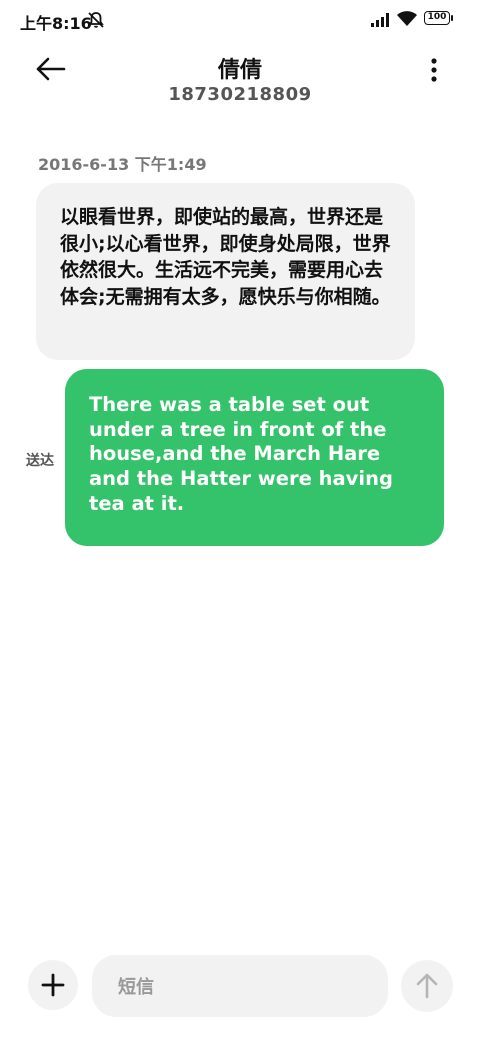 The image size is (480, 1040). I want to click on plus-icon, so click(53, 985).